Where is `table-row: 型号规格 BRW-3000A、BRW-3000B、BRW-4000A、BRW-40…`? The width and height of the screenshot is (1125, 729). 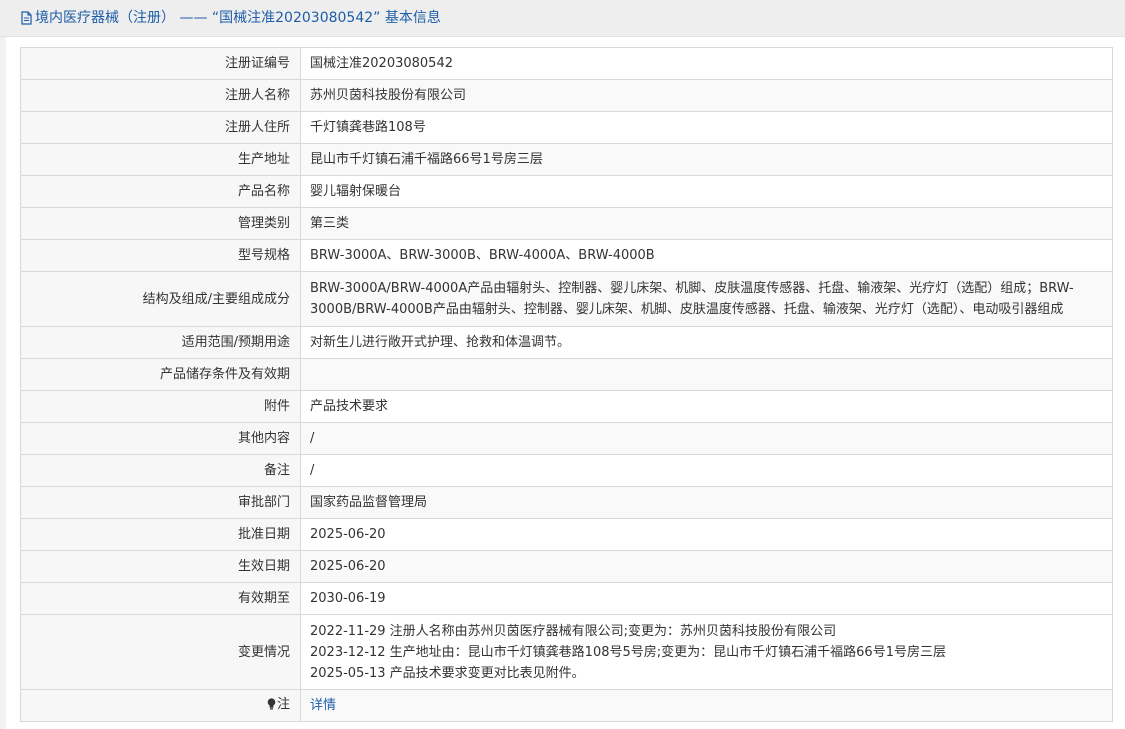
table-row: 型号规格 BRW-3000A、BRW-3000B、BRW-4000A、BRW-40… is located at coordinates (566, 255).